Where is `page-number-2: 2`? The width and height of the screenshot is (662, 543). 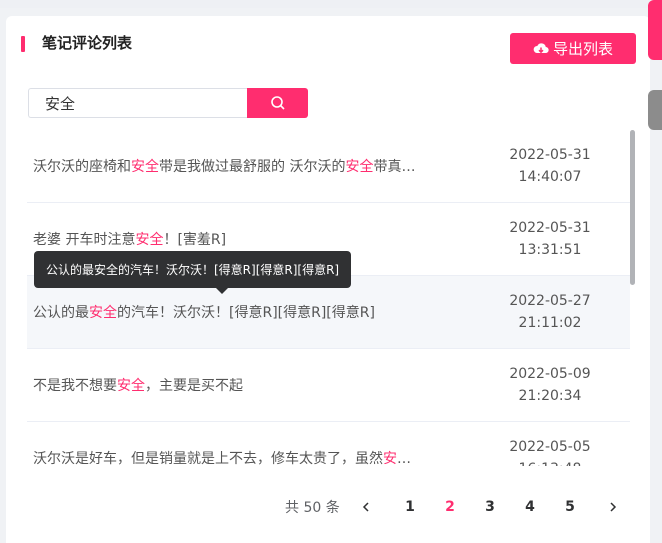
page-number-2: 2 is located at coordinates (450, 507).